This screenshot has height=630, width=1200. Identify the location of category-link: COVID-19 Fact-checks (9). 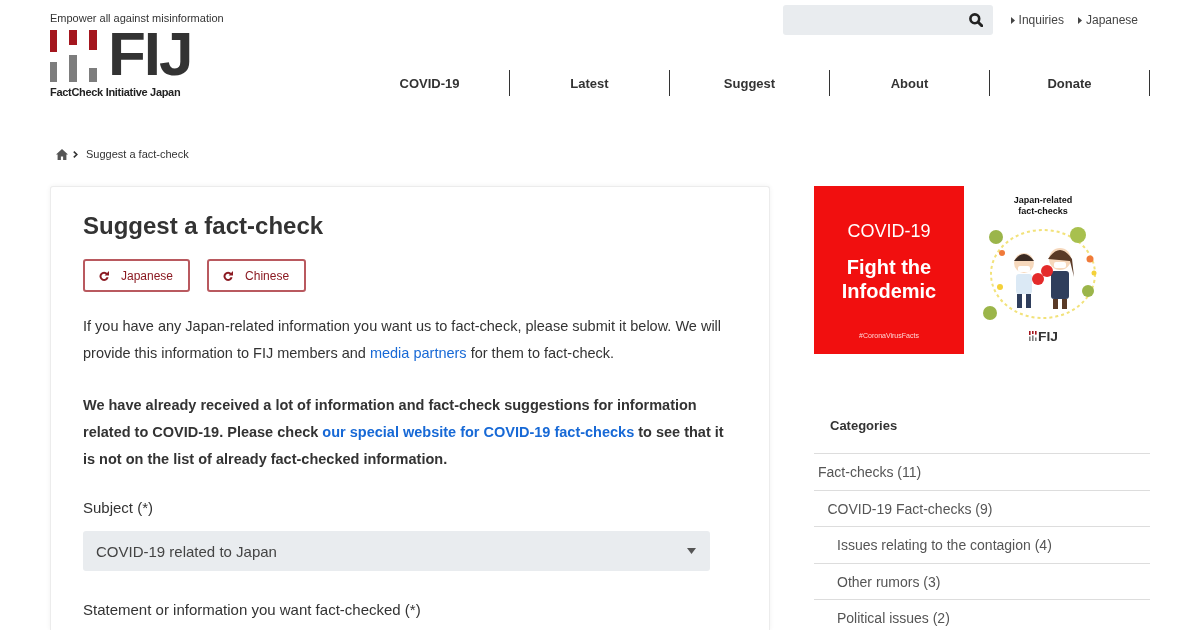
(910, 508).